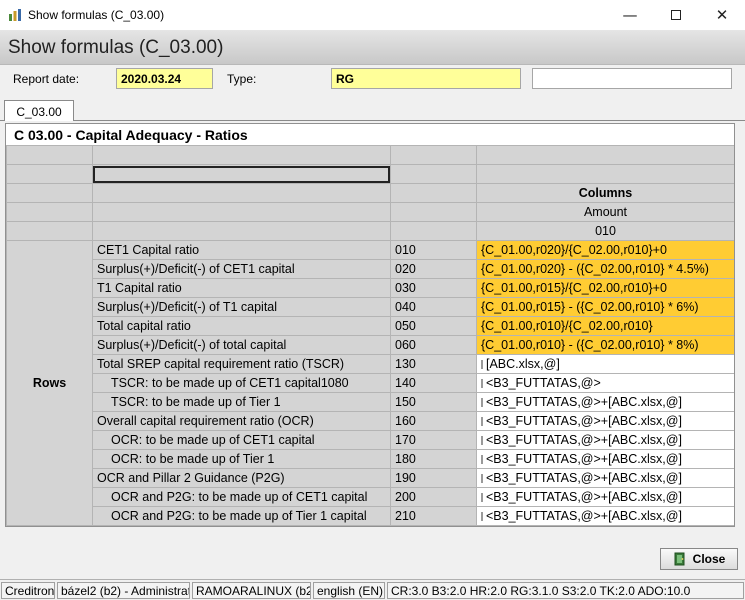 This screenshot has height=600, width=745. What do you see at coordinates (605, 288) in the screenshot?
I see `formula-cell: {C_01.00,r015}/{C_02.00,r010}+0` at bounding box center [605, 288].